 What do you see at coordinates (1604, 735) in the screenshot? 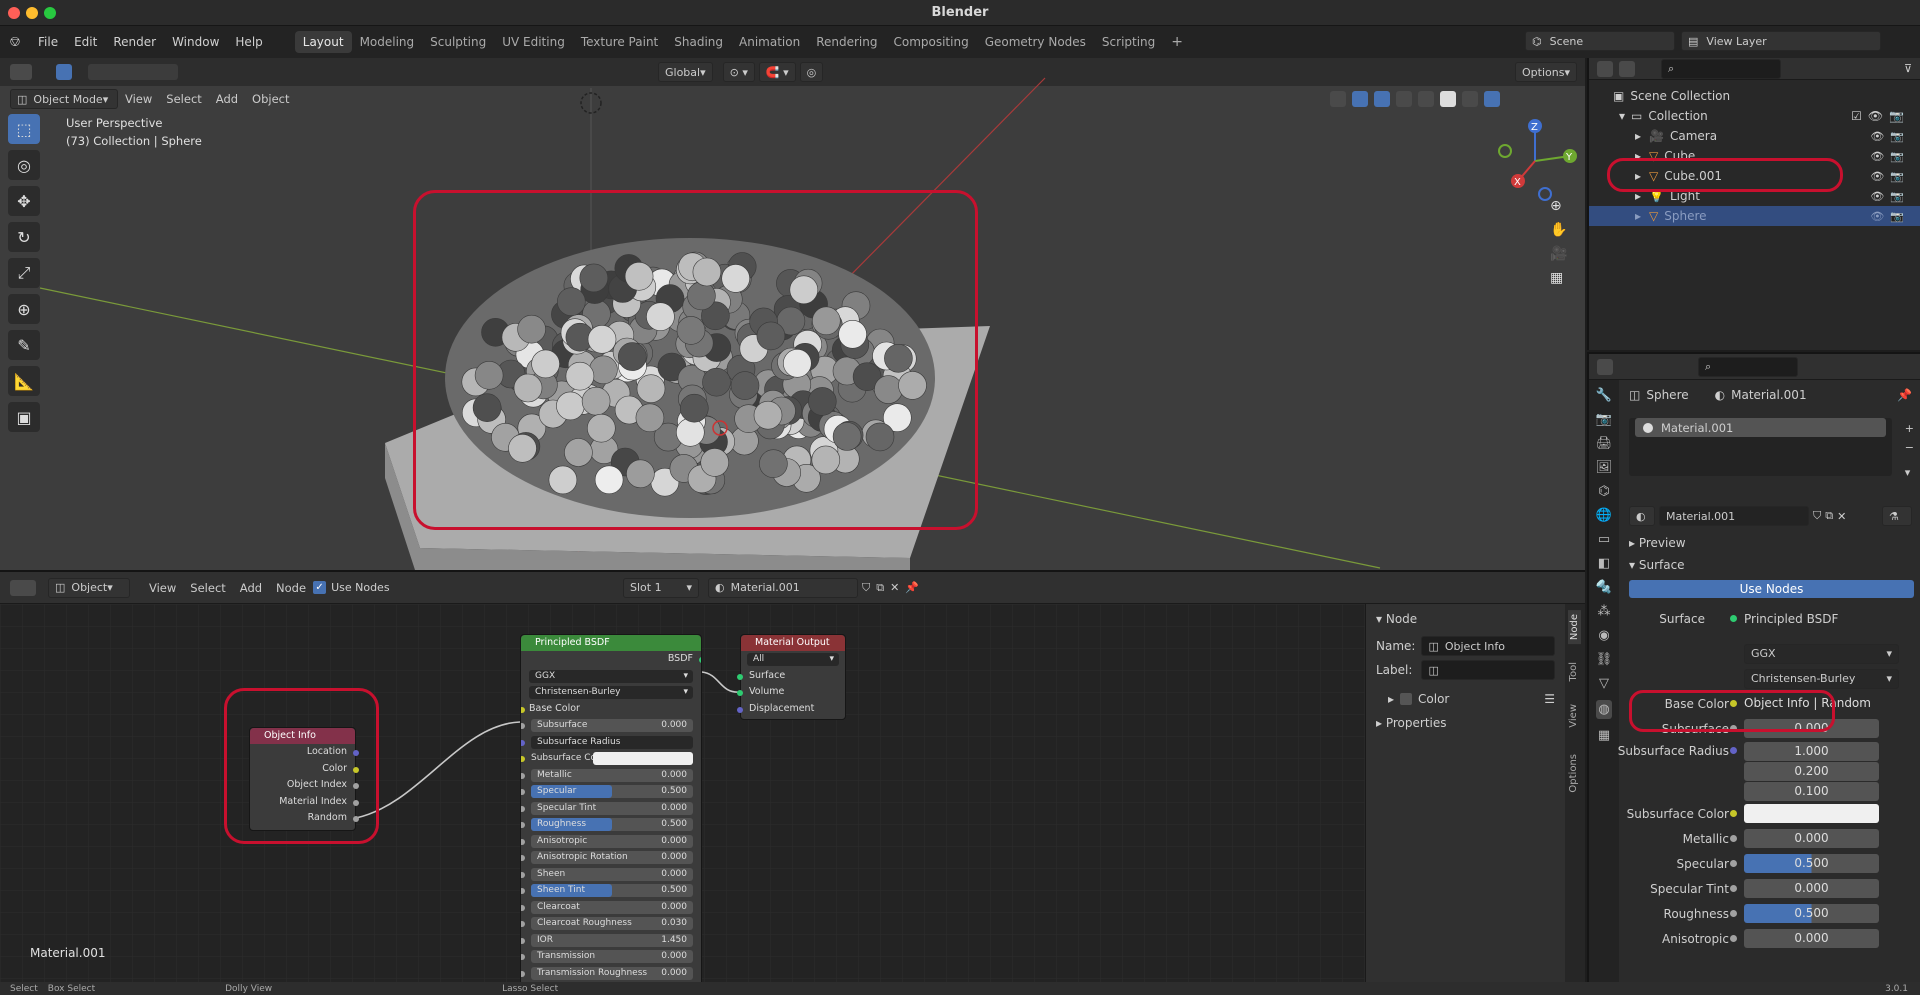
I see `texture-tab-icon: ▦` at bounding box center [1604, 735].